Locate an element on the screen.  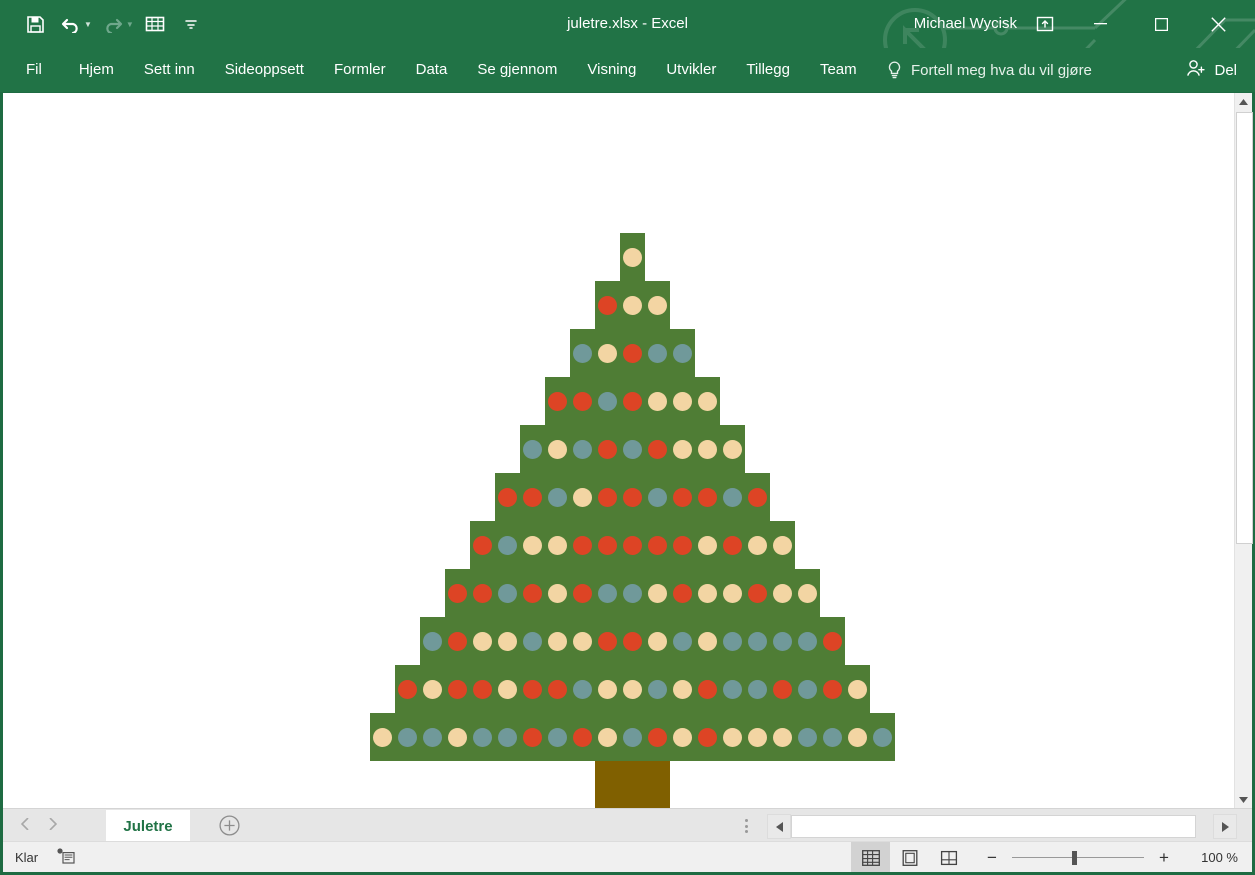
tab-sideoppsett: Sideoppsett is located at coordinates (264, 70).